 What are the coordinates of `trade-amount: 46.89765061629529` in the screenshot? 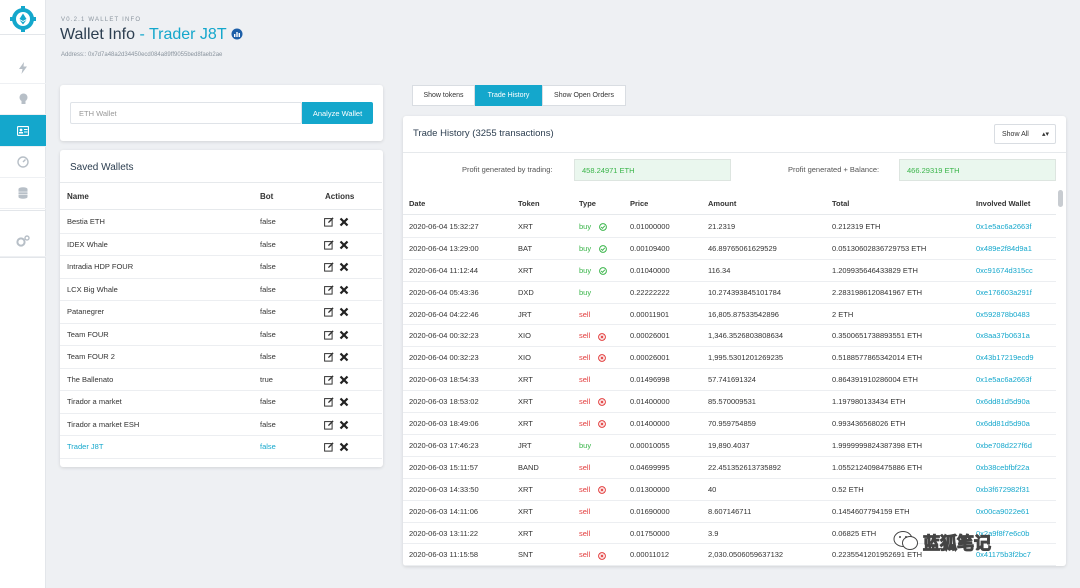 It's located at (742, 248).